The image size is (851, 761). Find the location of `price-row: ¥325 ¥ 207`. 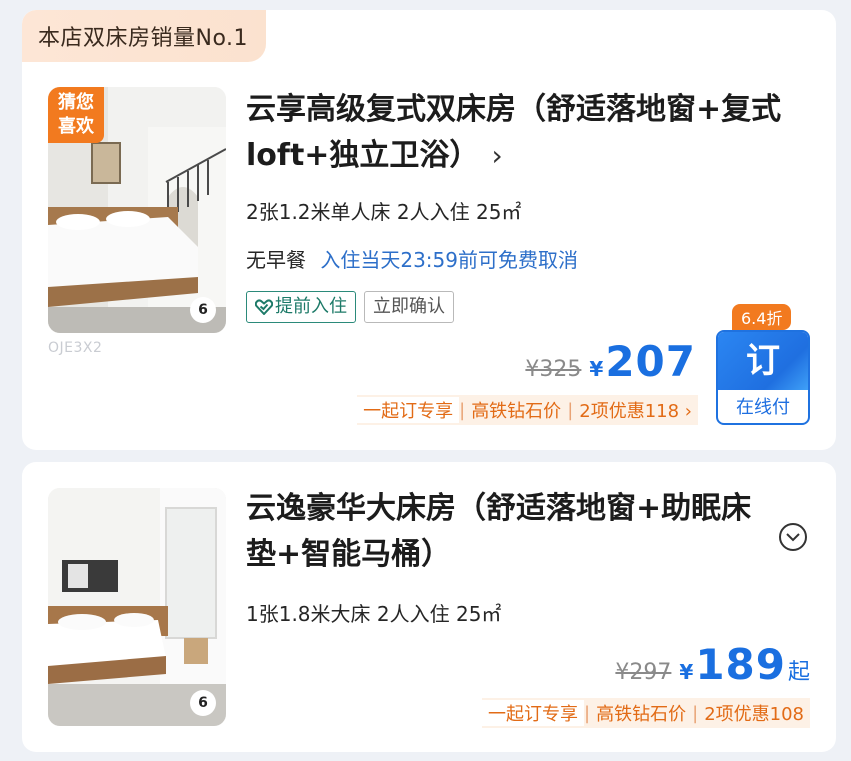

price-row: ¥325 ¥ 207 is located at coordinates (610, 361).